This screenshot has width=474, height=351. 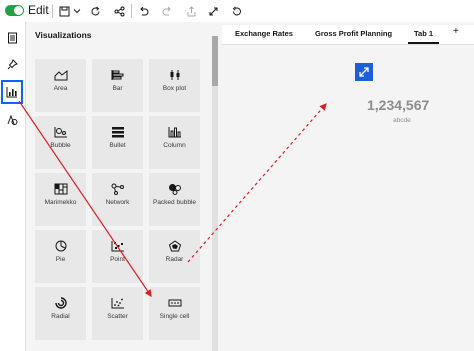 I want to click on tile-radar: Radar, so click(x=174, y=256).